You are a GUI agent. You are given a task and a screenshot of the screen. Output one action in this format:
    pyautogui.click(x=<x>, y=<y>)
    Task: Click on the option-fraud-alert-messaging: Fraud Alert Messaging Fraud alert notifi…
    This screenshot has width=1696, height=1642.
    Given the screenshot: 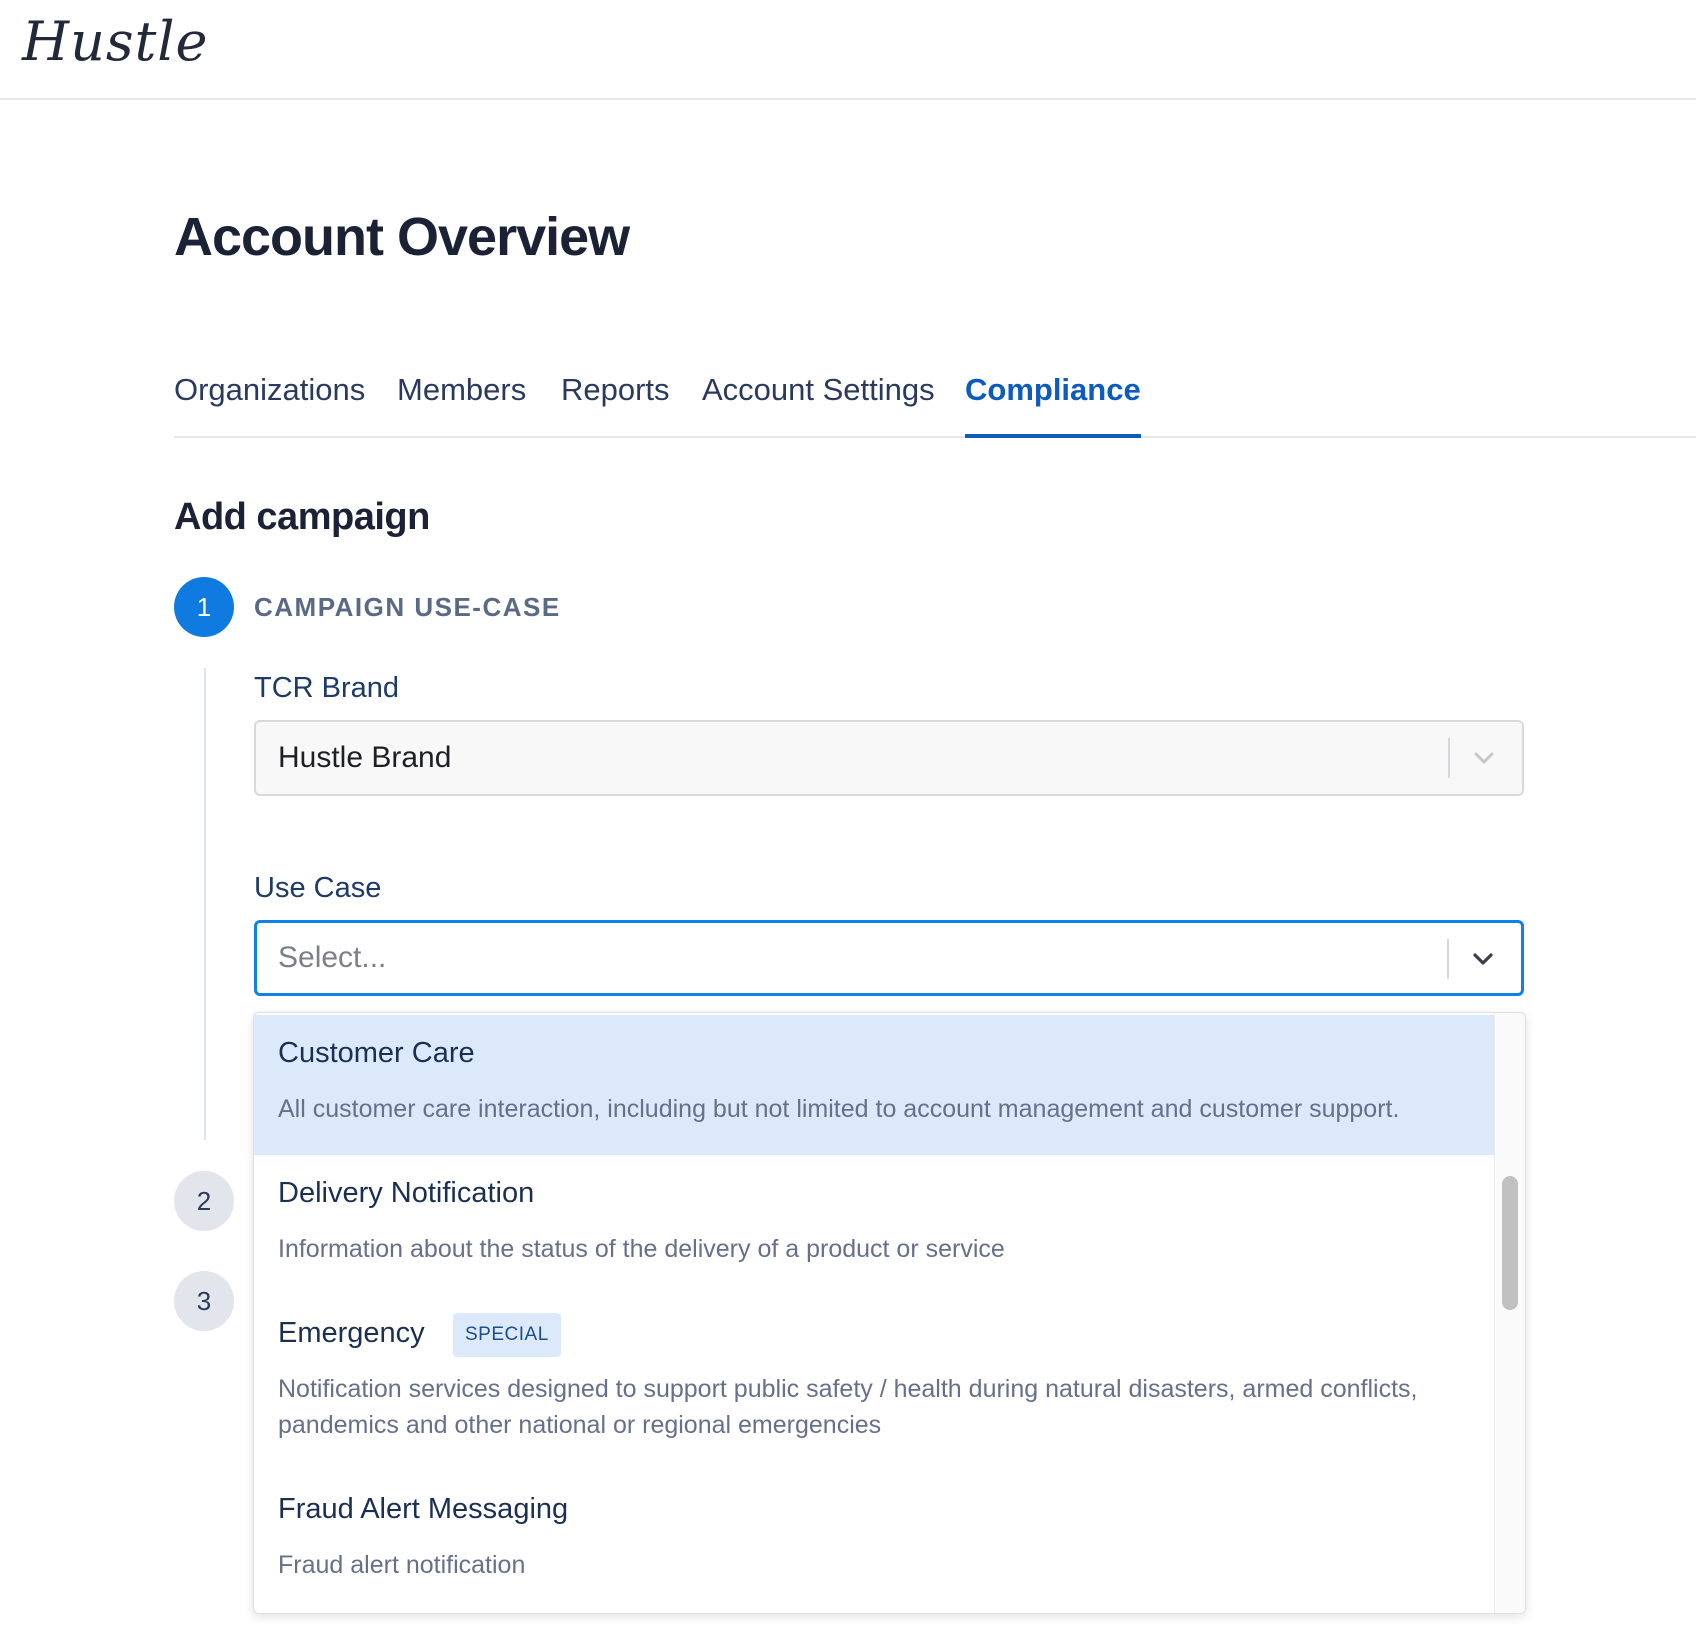 What is the action you would take?
    pyautogui.click(x=875, y=1541)
    